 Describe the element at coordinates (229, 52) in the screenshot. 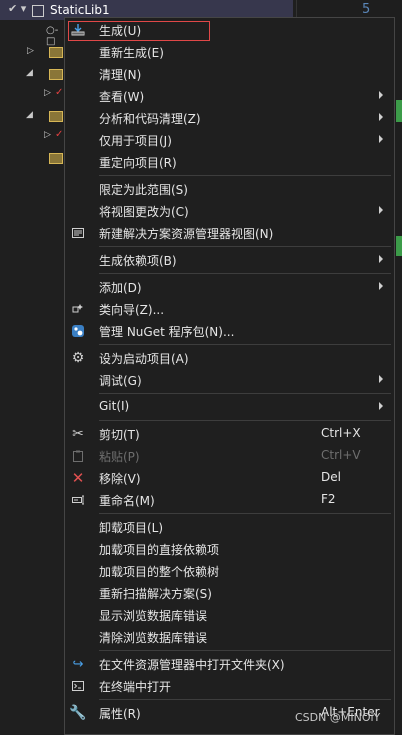

I see `menu-item-rebuild: 重新生成(E)` at that location.